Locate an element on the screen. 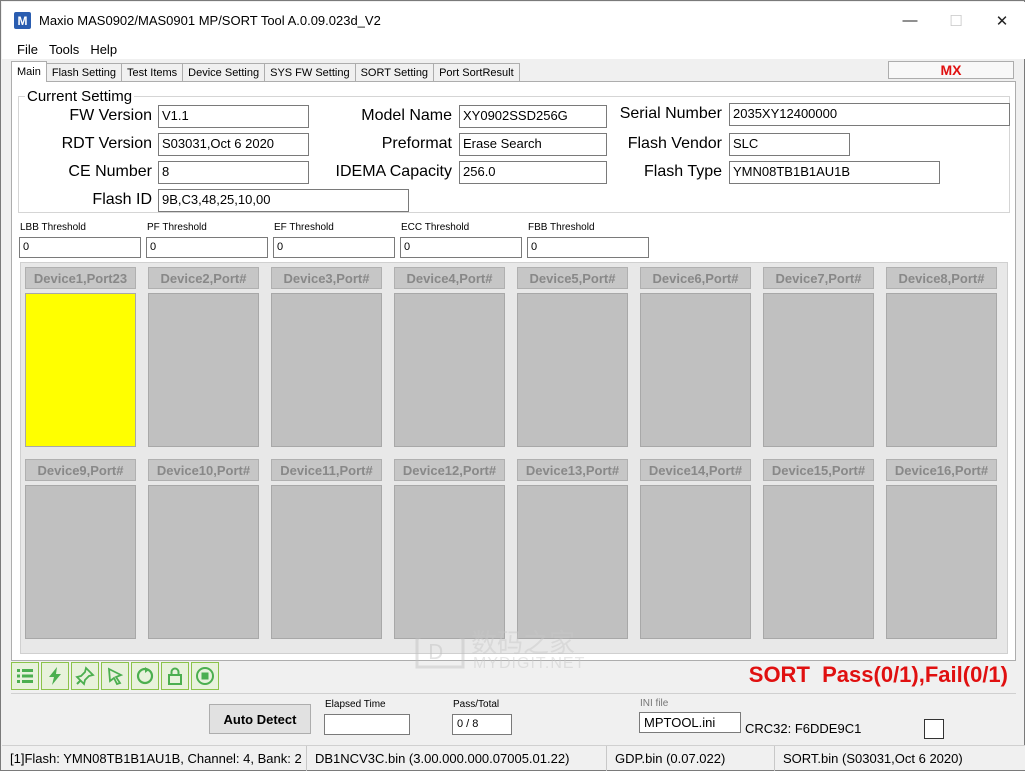 This screenshot has width=1025, height=771. device-header: Device1,Port23 is located at coordinates (80, 278).